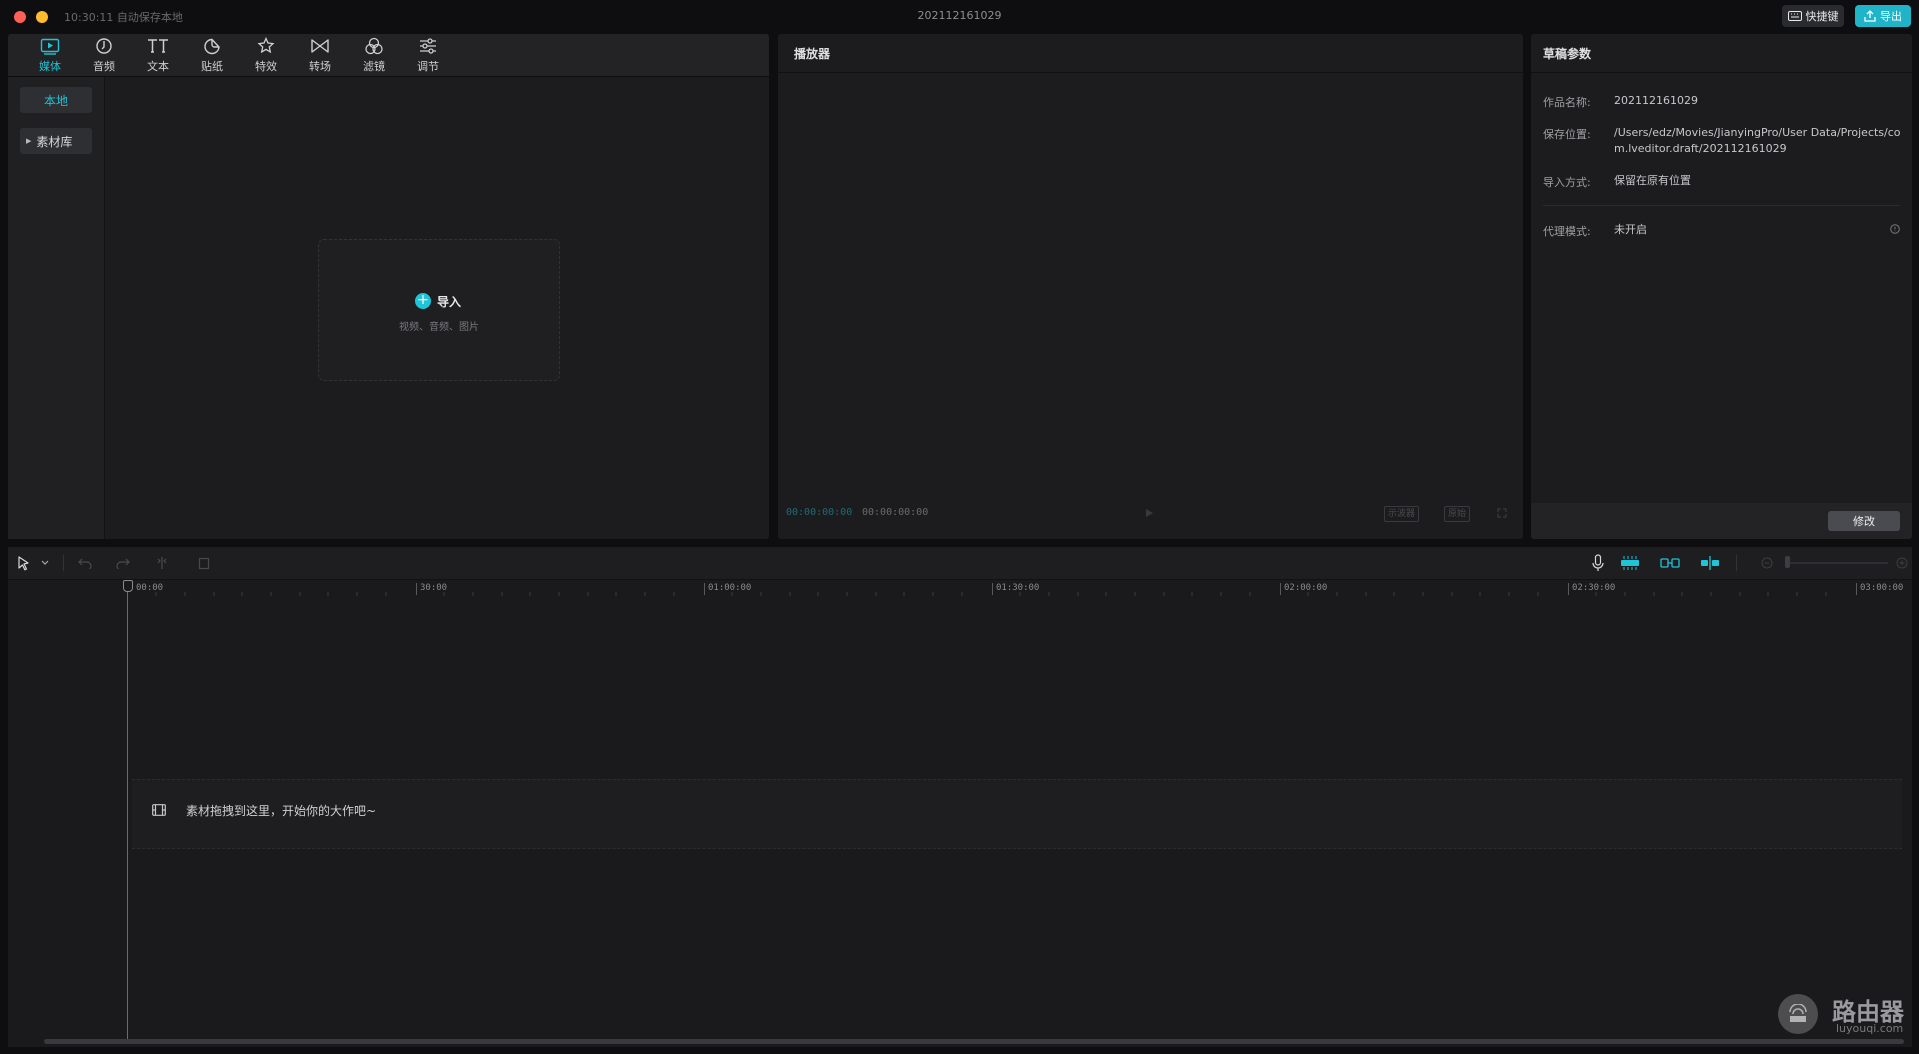 The height and width of the screenshot is (1054, 1919). What do you see at coordinates (428, 55) in the screenshot?
I see `tab-adjust: 调节` at bounding box center [428, 55].